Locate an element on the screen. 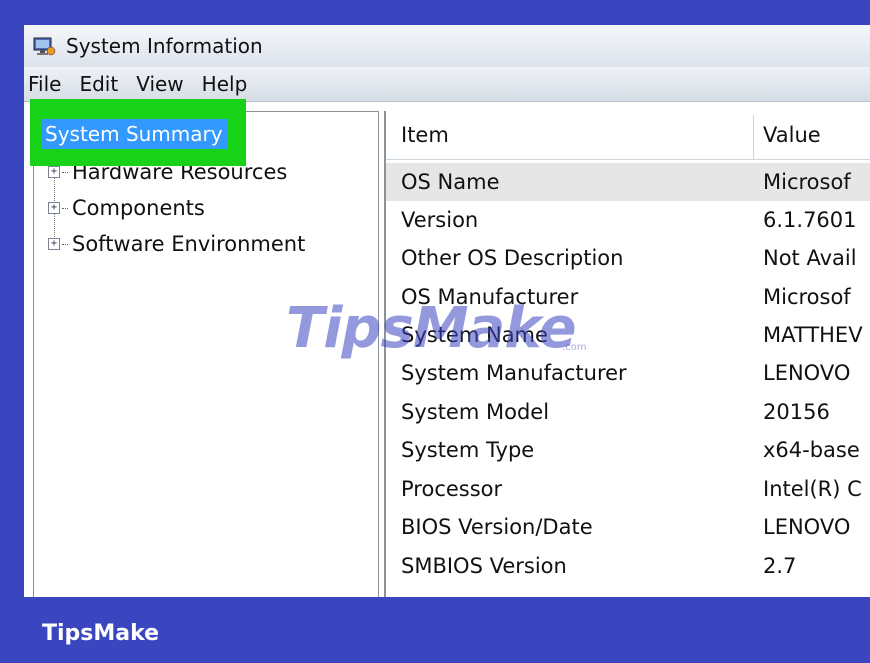 This screenshot has width=870, height=663. item-cell: OS Manufacturer is located at coordinates (490, 297).